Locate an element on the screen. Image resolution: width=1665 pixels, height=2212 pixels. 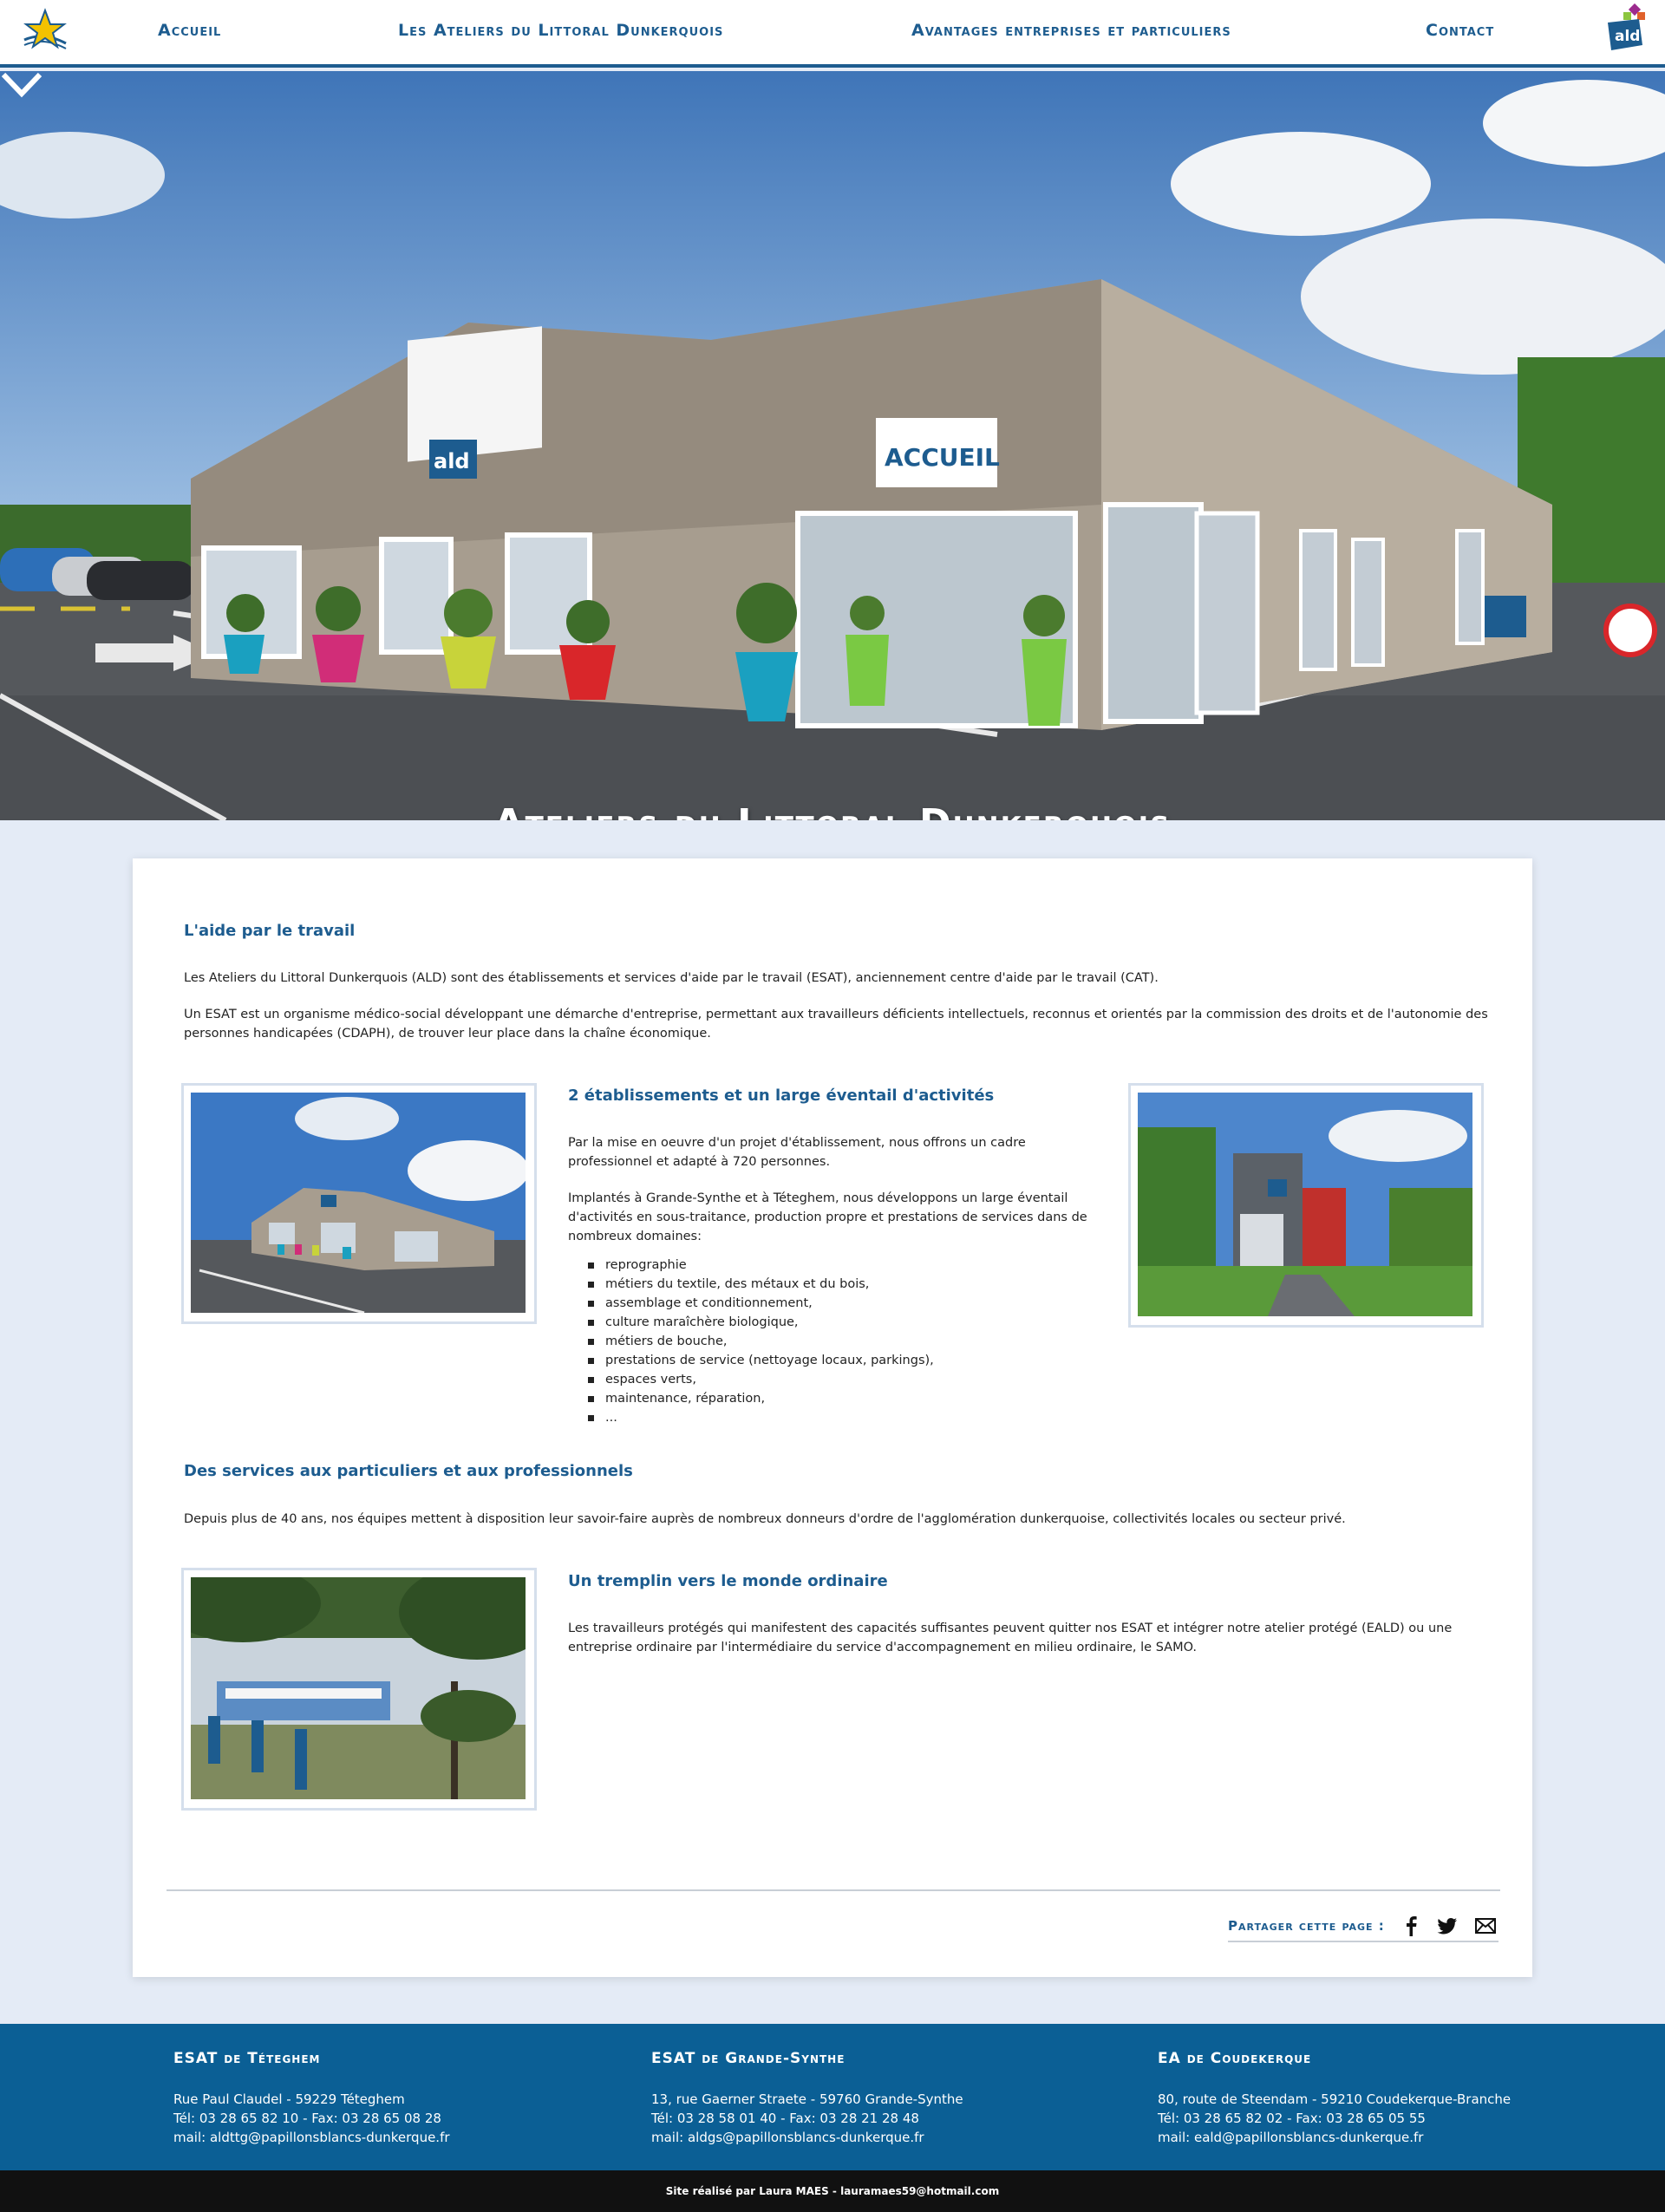
papillons-blancs-logo is located at coordinates (44, 29).